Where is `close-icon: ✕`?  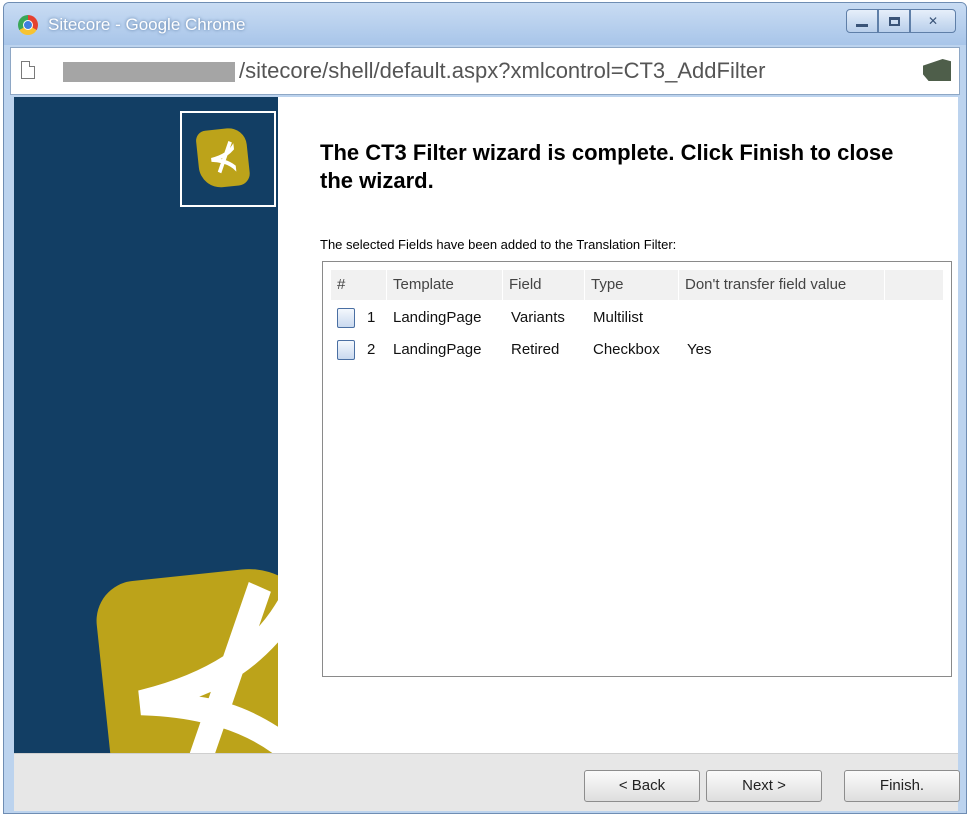 close-icon: ✕ is located at coordinates (933, 21).